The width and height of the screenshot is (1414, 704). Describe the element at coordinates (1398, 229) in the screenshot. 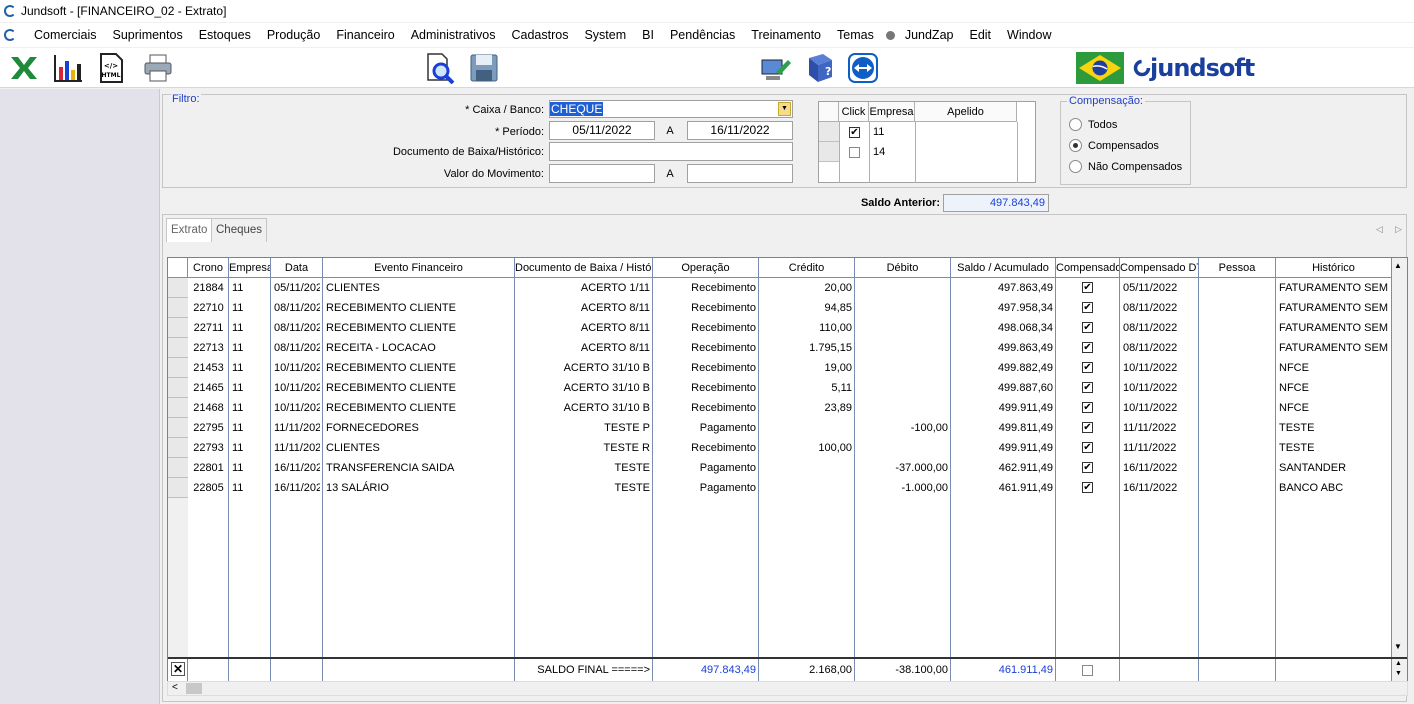

I see `tab-scroll-right-icon: ▷` at that location.